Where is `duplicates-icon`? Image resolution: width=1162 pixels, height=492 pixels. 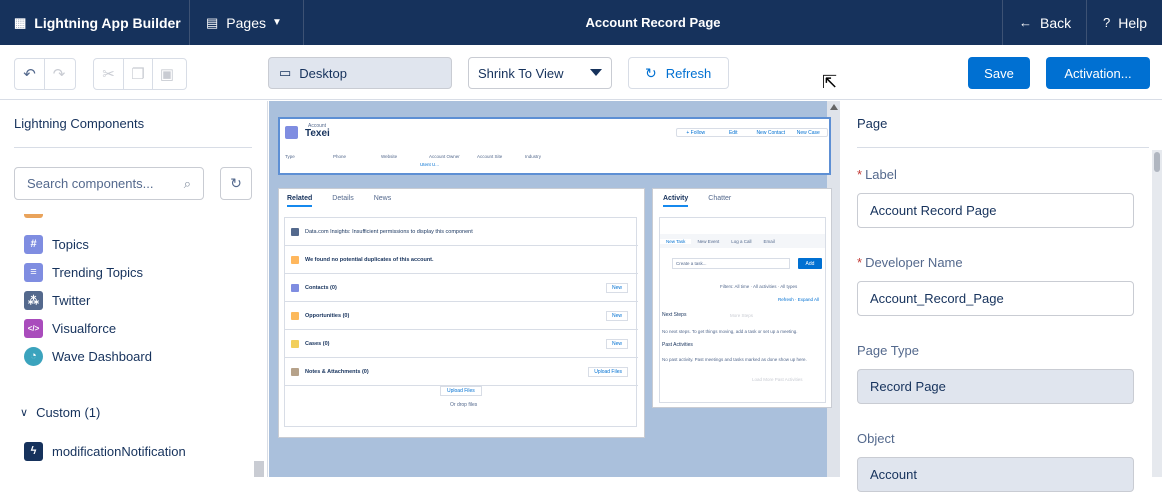
duplicates-icon is located at coordinates (295, 259).